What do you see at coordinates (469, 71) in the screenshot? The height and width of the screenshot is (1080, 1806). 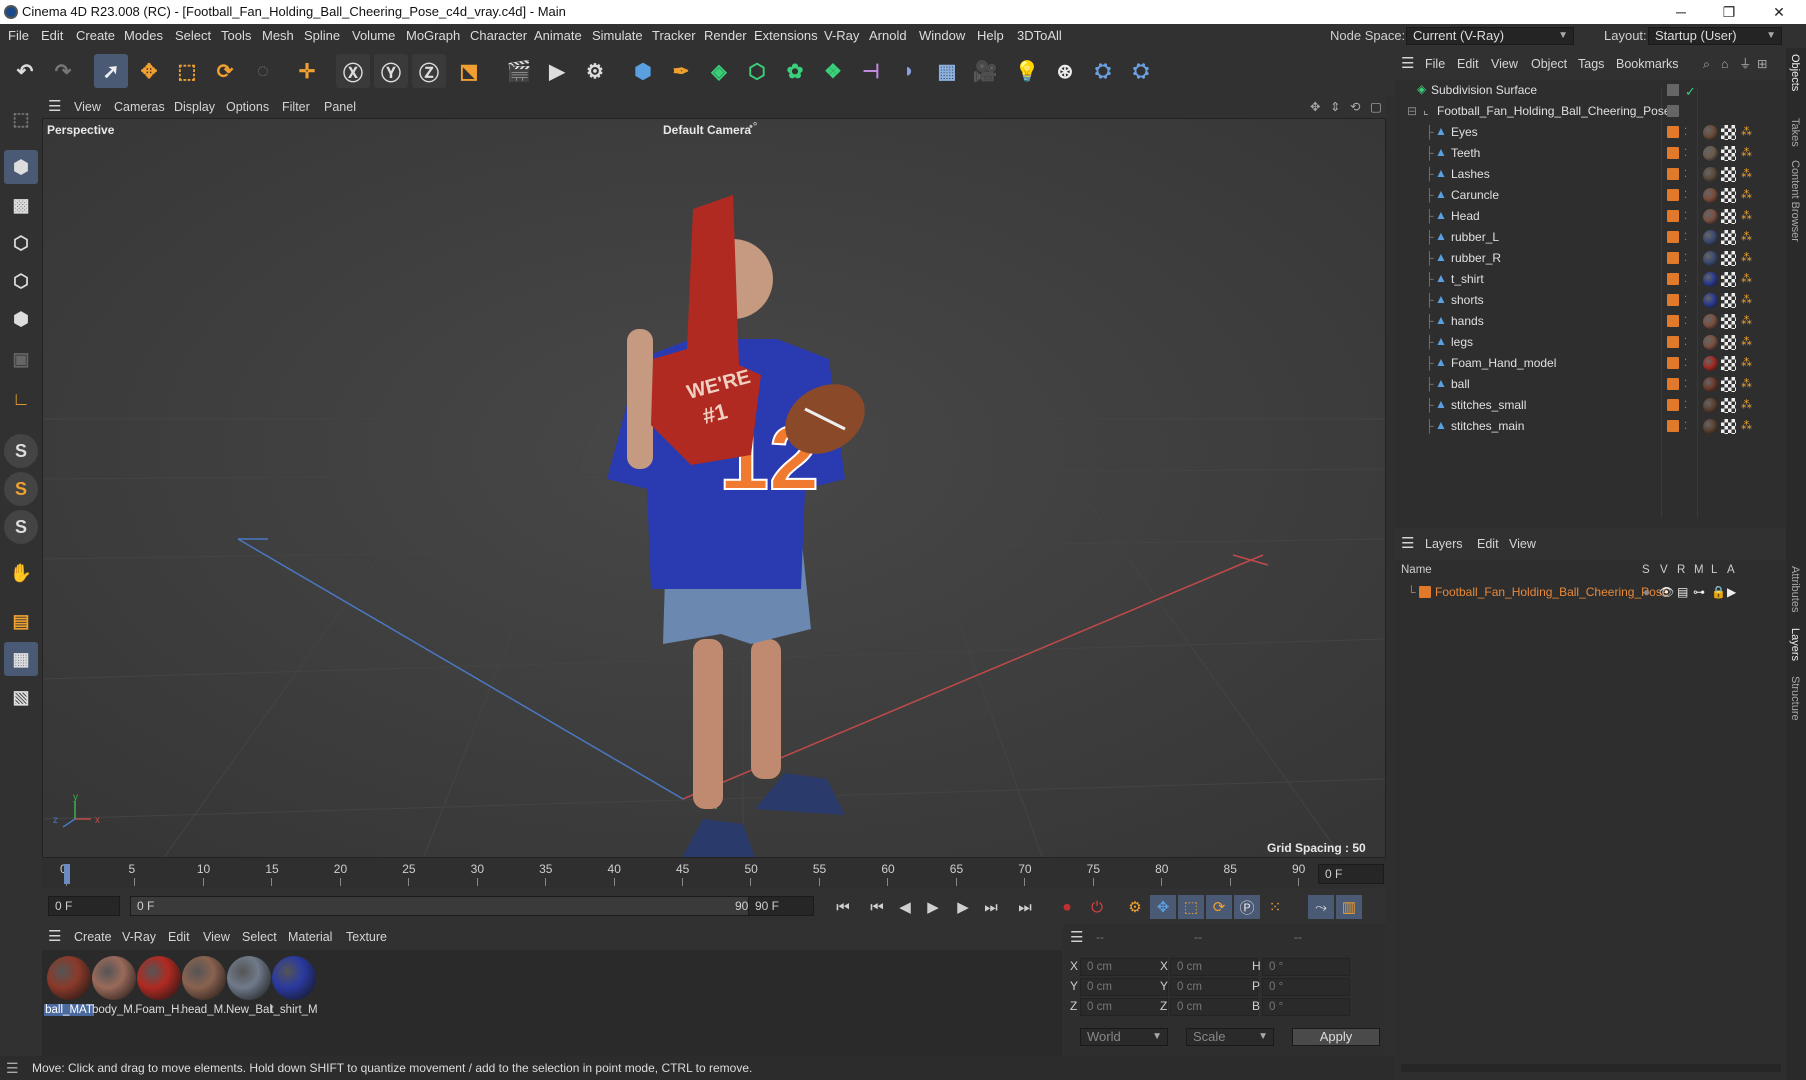 I see `coordinate-system-icon: ⬔` at bounding box center [469, 71].